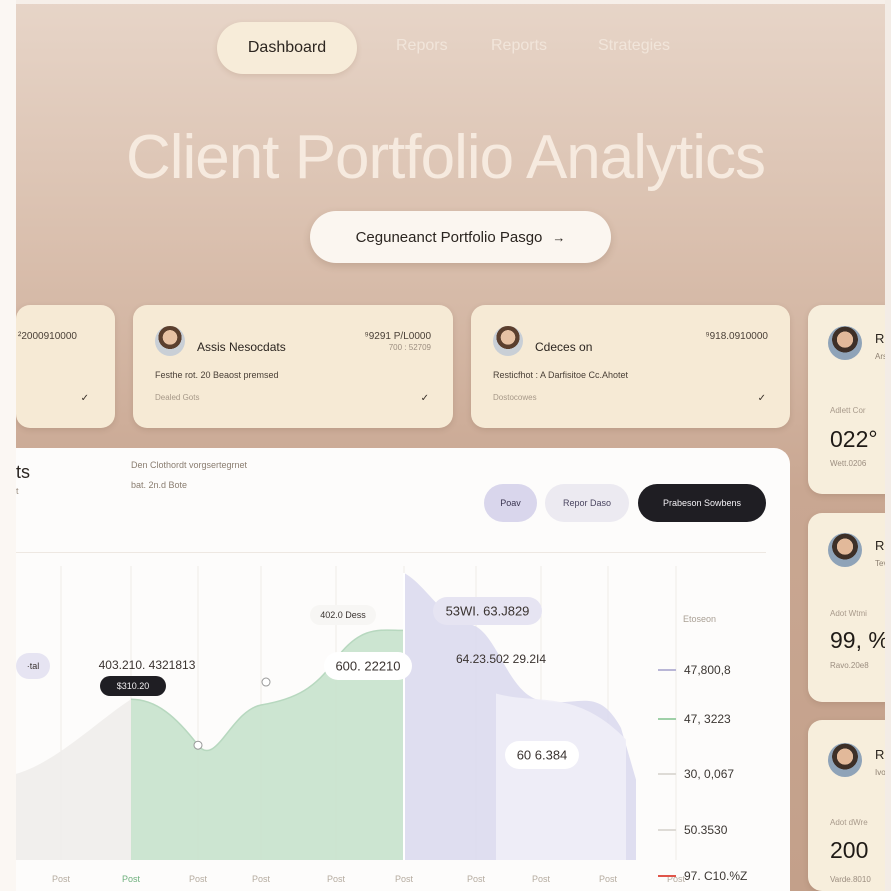  What do you see at coordinates (850, 879) in the screenshot?
I see `stat-footnote: Varde.8010` at bounding box center [850, 879].